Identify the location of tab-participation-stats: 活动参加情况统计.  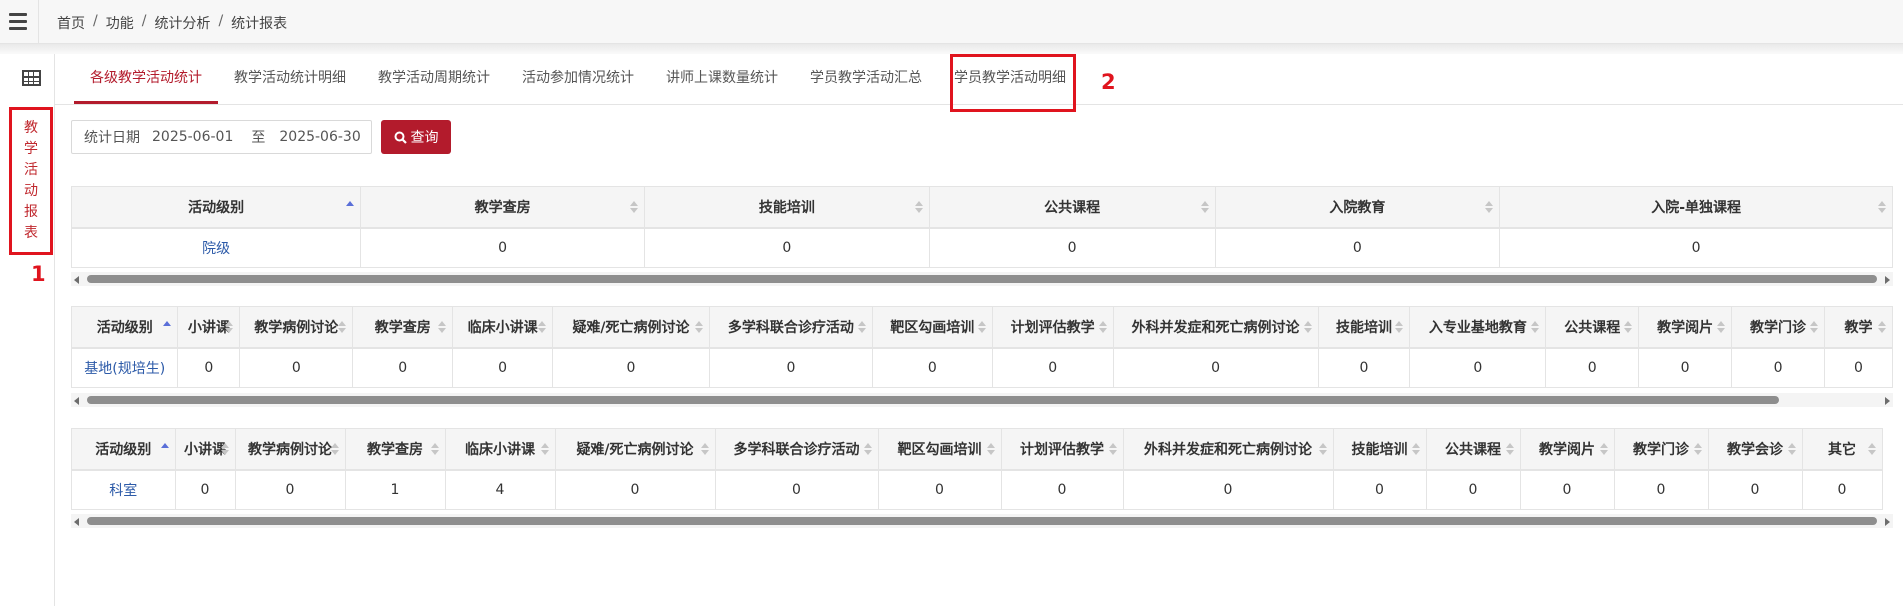
(578, 80).